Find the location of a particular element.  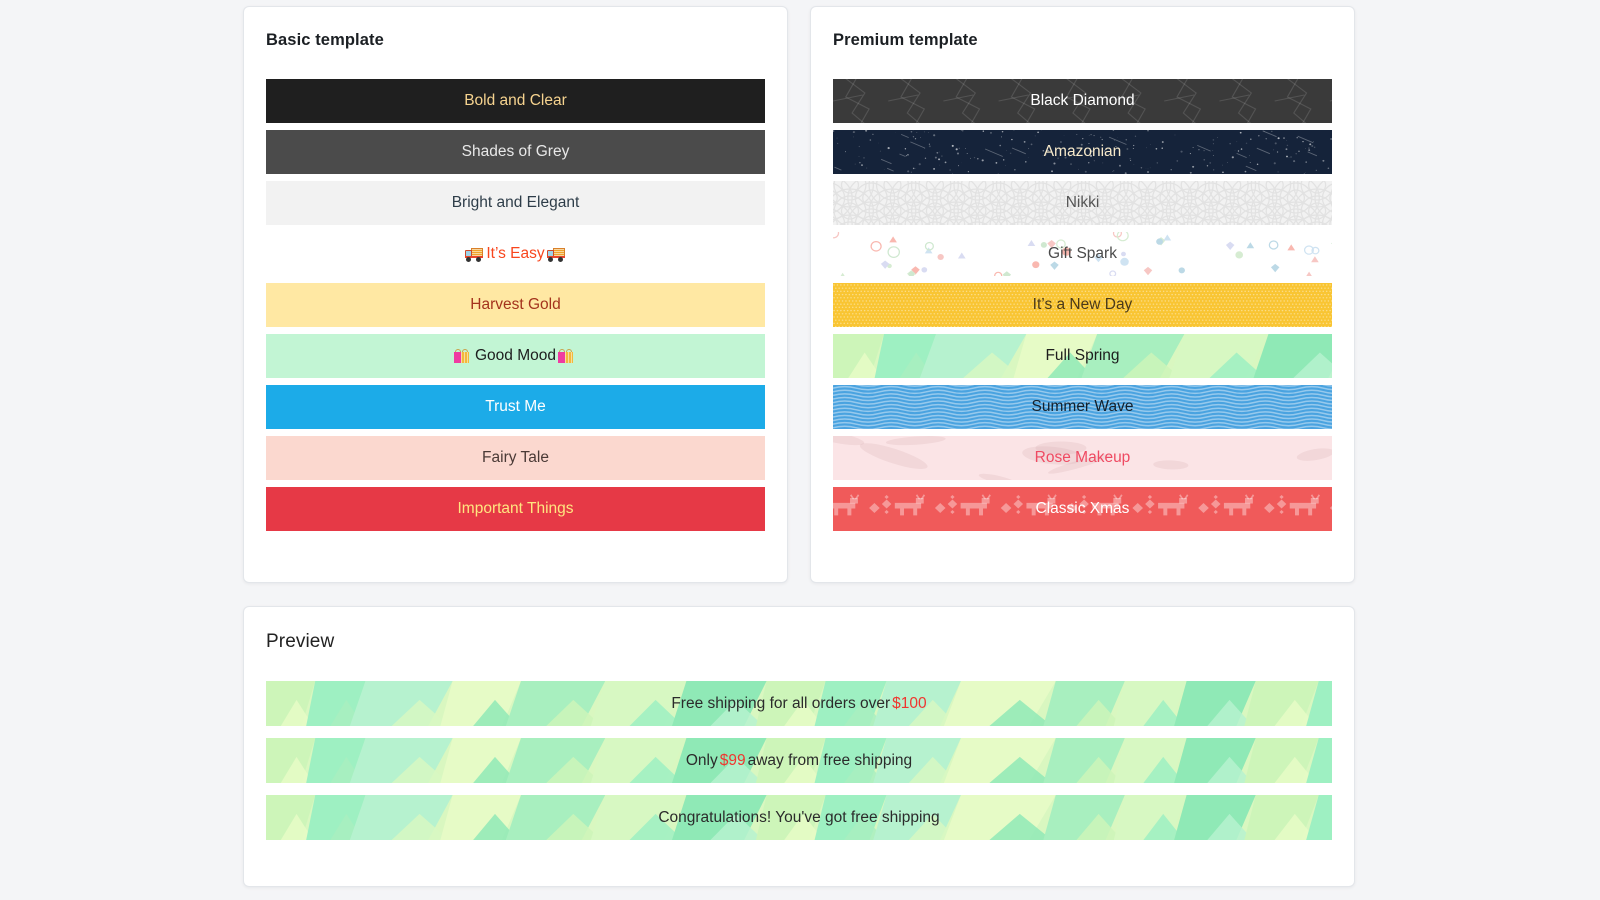

preview-title: Preview is located at coordinates (300, 641).